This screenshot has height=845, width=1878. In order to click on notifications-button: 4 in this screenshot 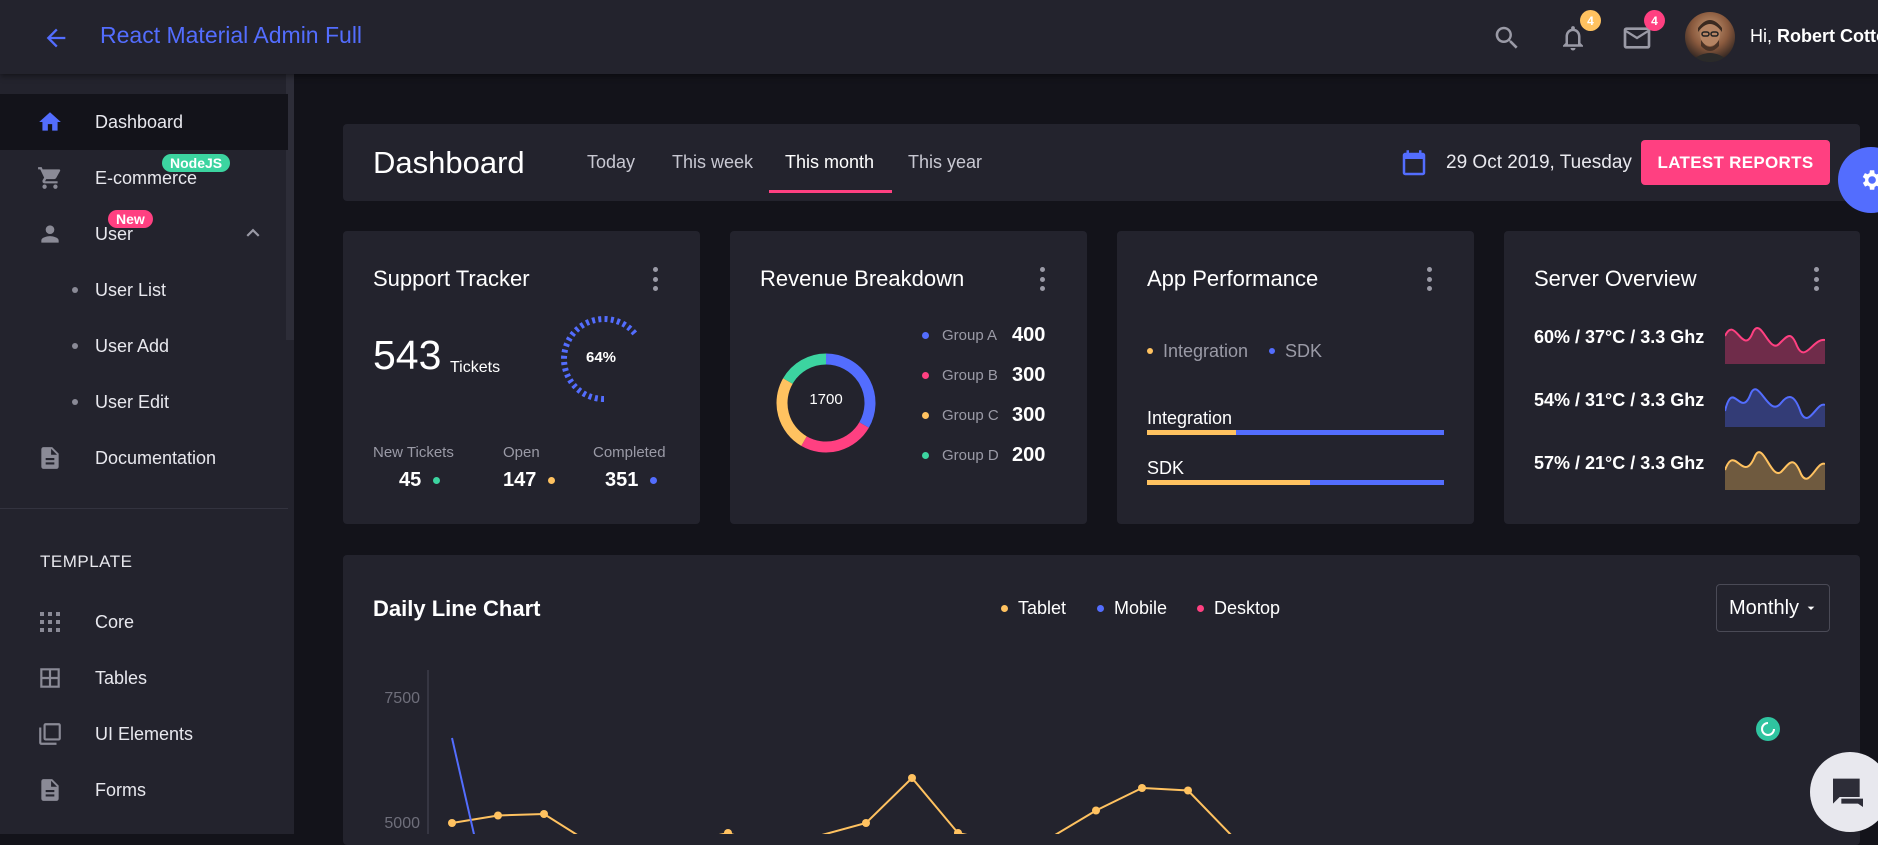, I will do `click(1577, 34)`.